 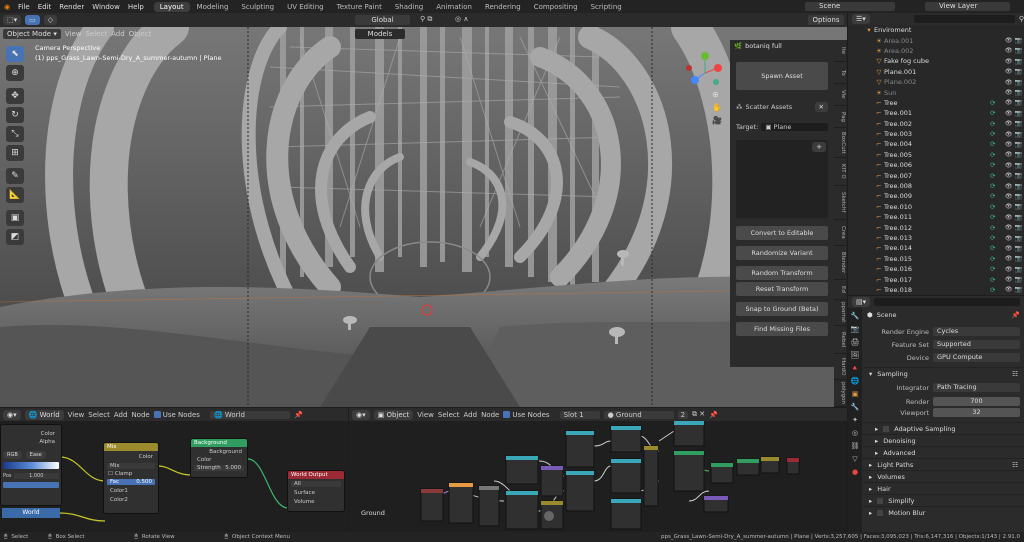 What do you see at coordinates (782, 179) in the screenshot?
I see `scatter-list: +` at bounding box center [782, 179].